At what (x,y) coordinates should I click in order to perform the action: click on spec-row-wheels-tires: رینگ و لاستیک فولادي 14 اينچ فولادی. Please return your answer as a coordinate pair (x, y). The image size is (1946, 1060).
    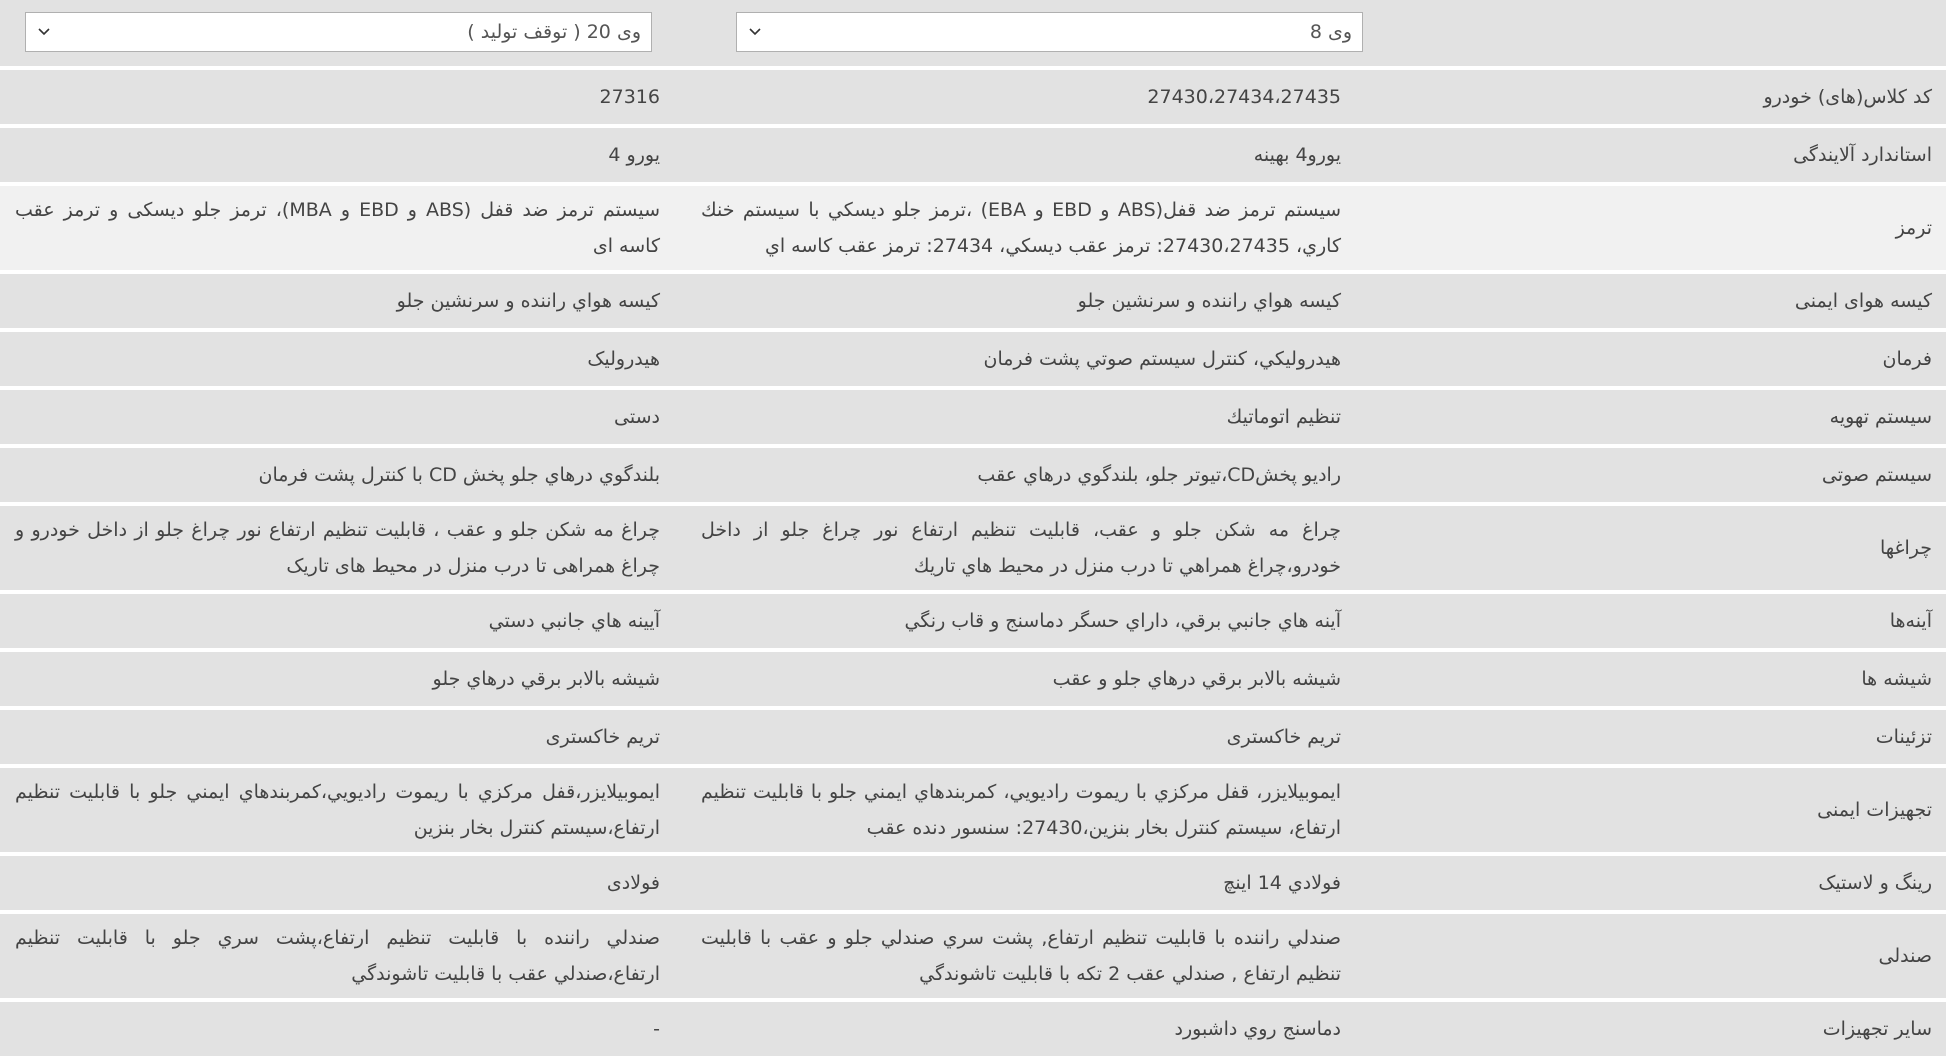
    Looking at the image, I should click on (973, 883).